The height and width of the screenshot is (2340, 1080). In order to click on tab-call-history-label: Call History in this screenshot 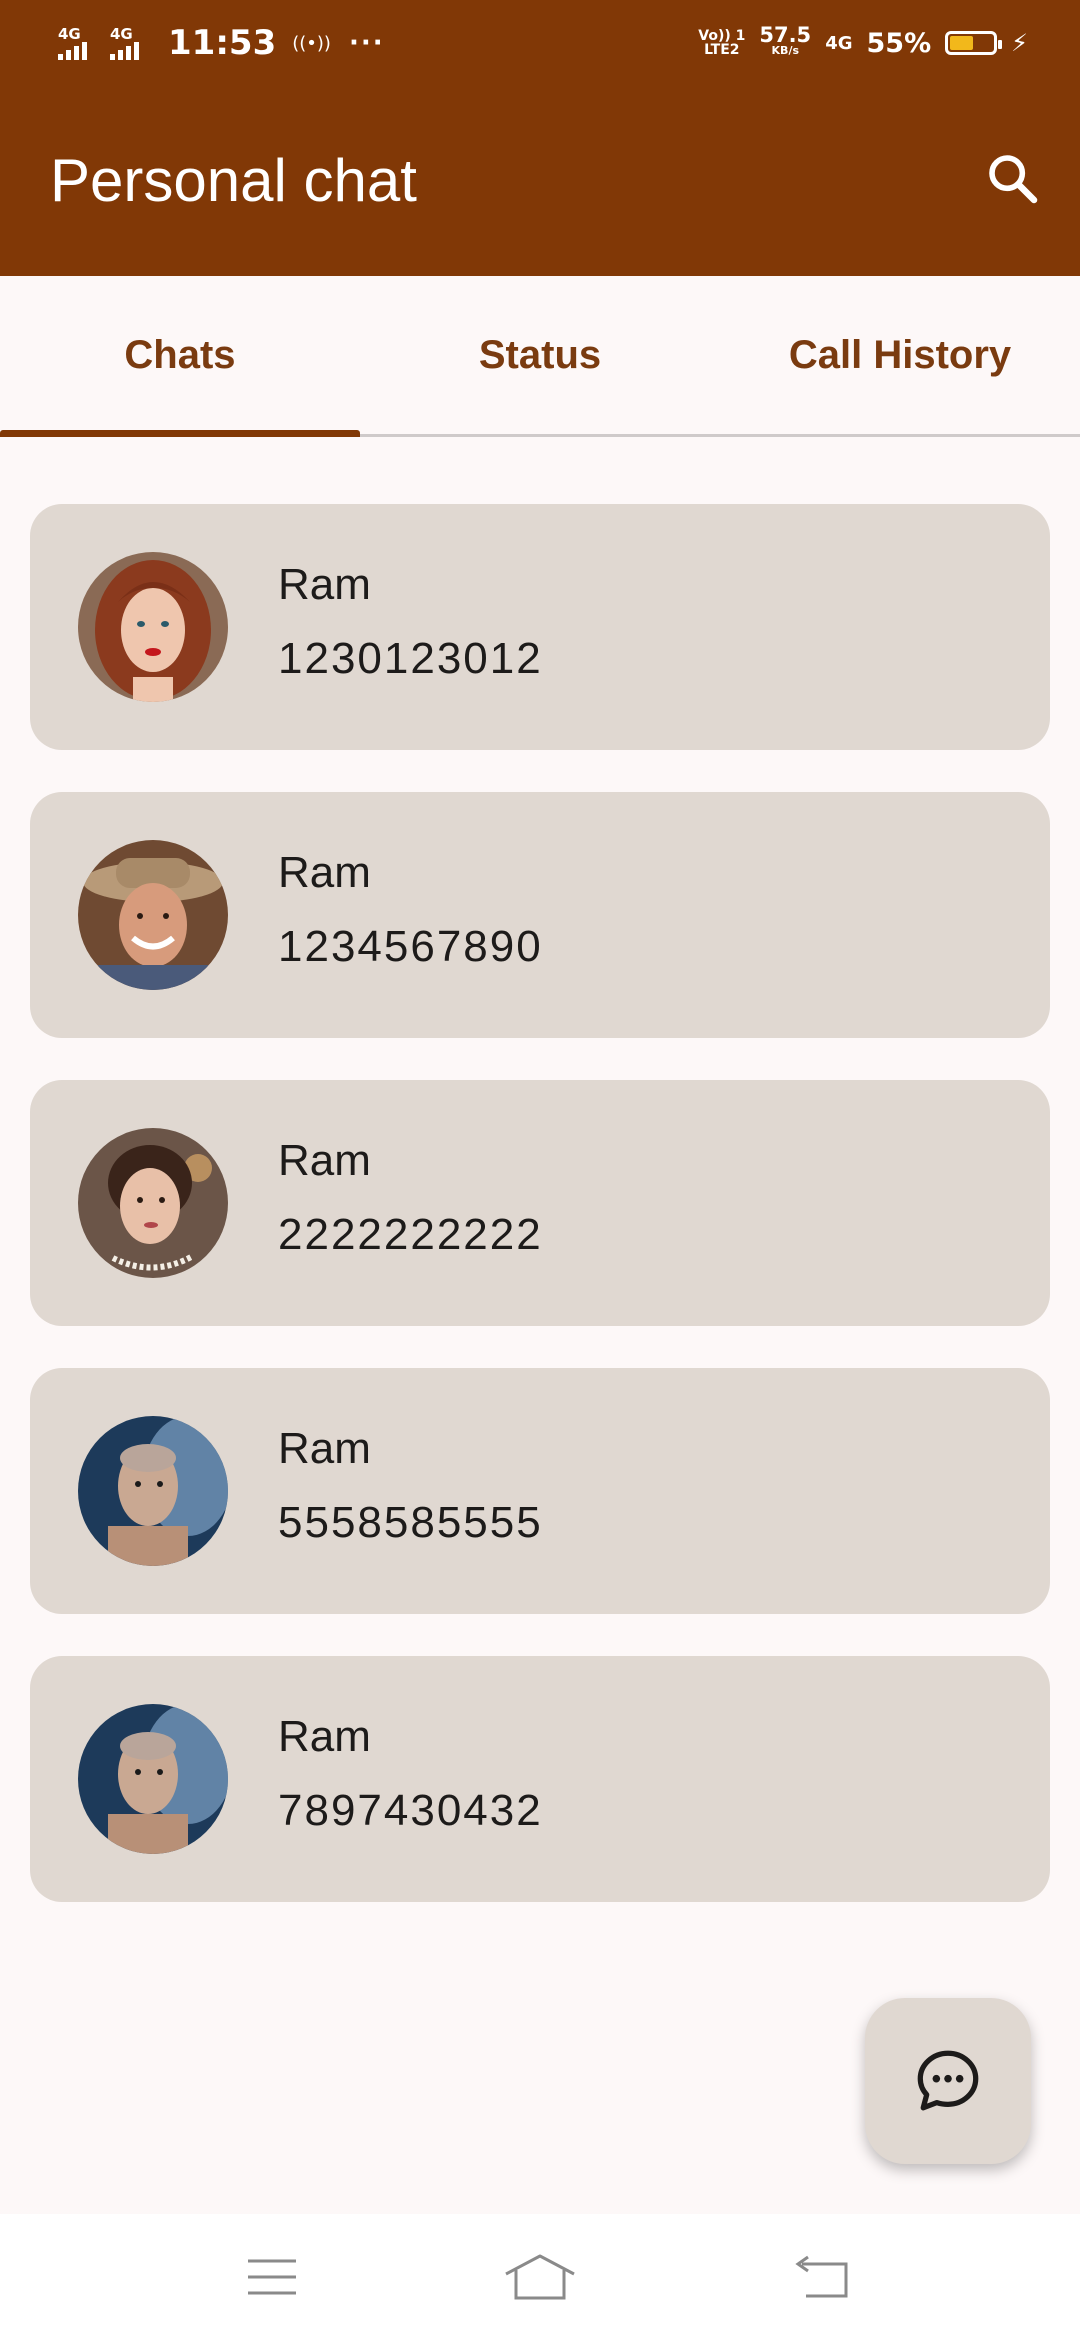, I will do `click(900, 354)`.